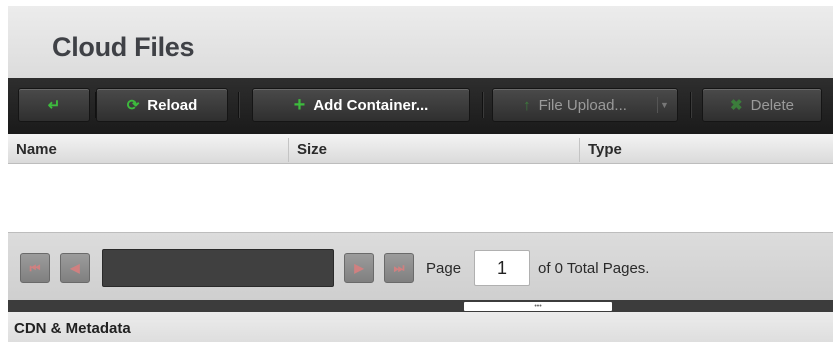 This screenshot has width=833, height=342. Describe the element at coordinates (133, 105) in the screenshot. I see `reload-icon: ⟳` at that location.